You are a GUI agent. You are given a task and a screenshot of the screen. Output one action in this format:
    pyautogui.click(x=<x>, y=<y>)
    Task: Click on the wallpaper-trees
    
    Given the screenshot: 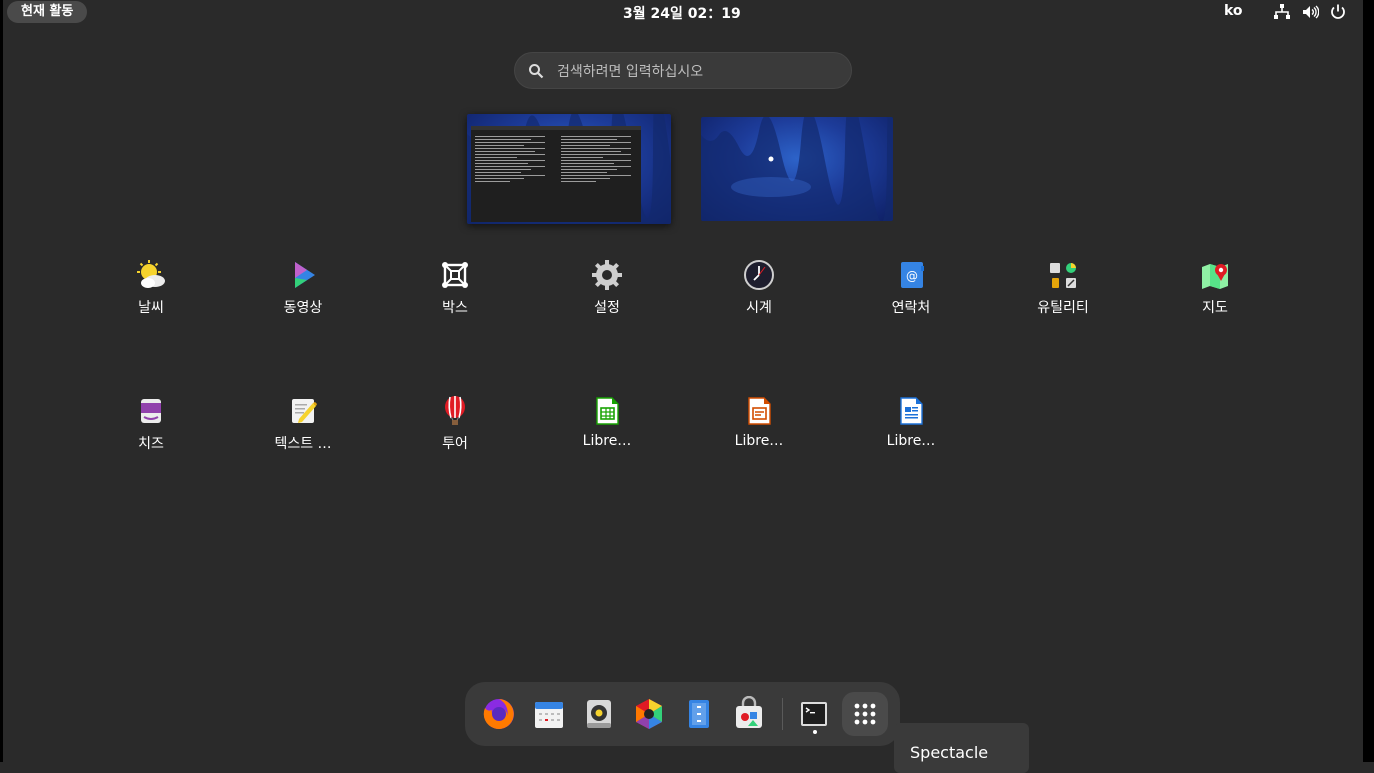 What is the action you would take?
    pyautogui.click(x=797, y=169)
    